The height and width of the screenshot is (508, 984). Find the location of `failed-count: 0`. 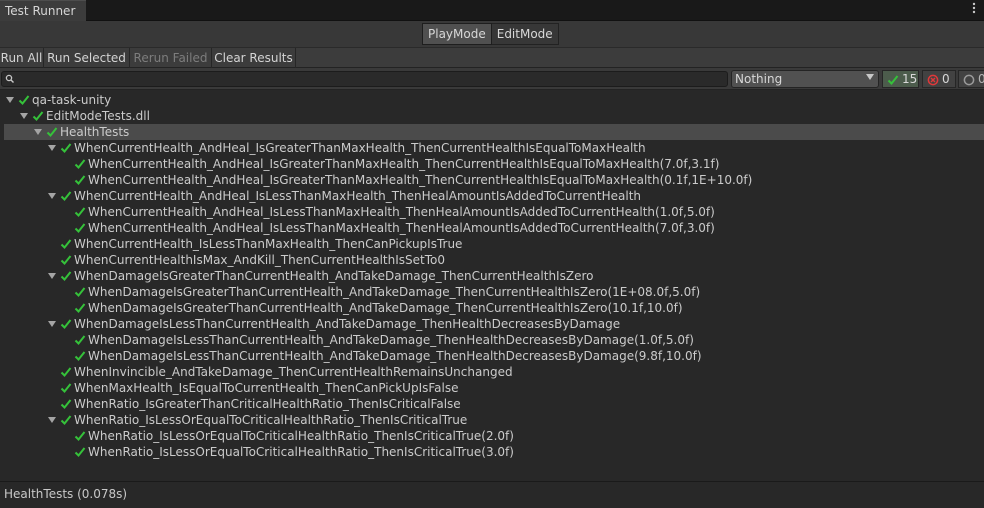

failed-count: 0 is located at coordinates (946, 79).